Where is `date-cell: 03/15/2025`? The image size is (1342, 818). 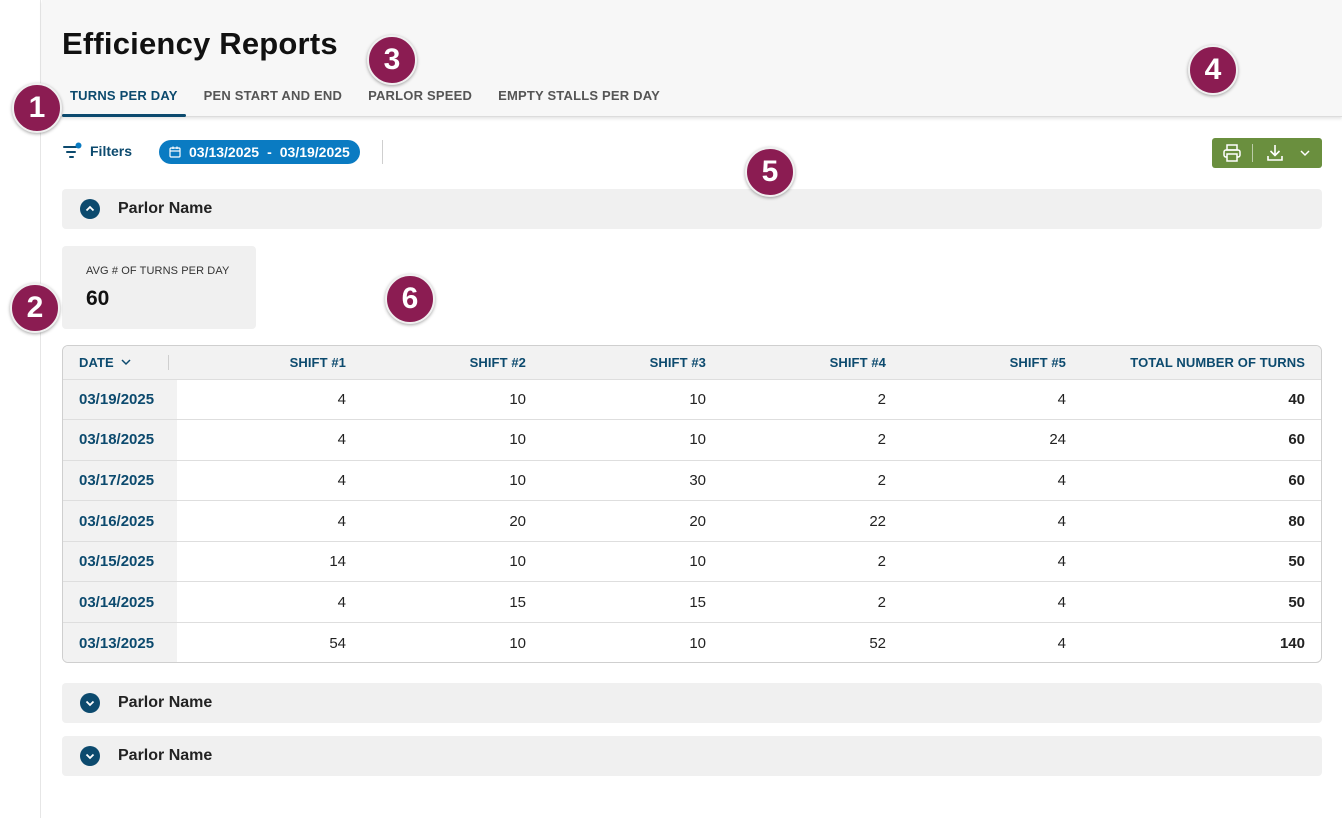 date-cell: 03/15/2025 is located at coordinates (120, 561).